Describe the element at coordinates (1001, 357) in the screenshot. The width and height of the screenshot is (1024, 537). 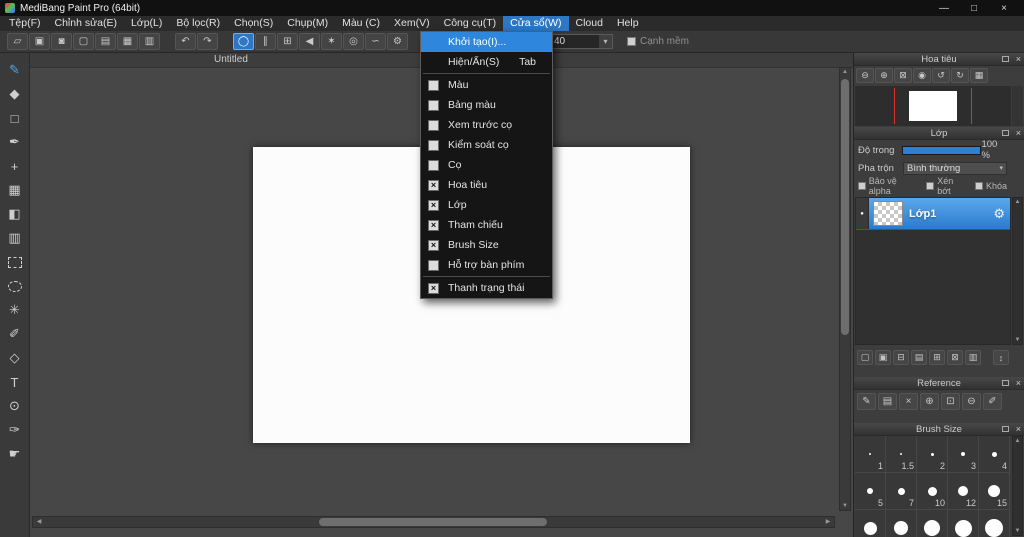
I see `layer-menu-icon: ↕` at that location.